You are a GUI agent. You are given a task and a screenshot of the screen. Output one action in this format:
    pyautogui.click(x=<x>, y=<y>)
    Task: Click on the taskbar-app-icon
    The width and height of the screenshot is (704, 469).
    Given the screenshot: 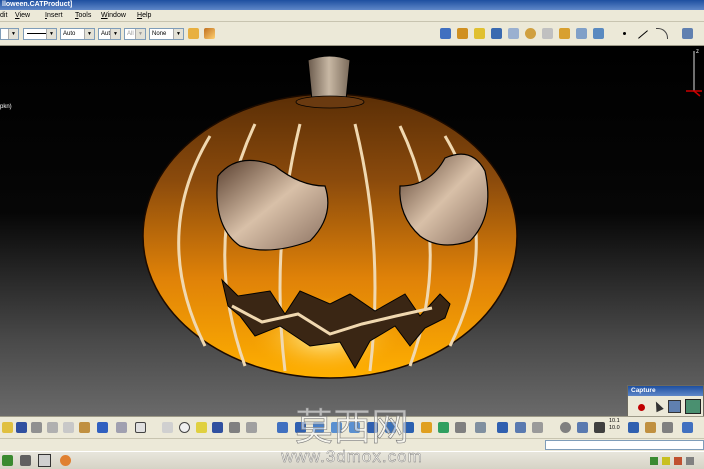 What is the action you would take?
    pyautogui.click(x=25, y=460)
    